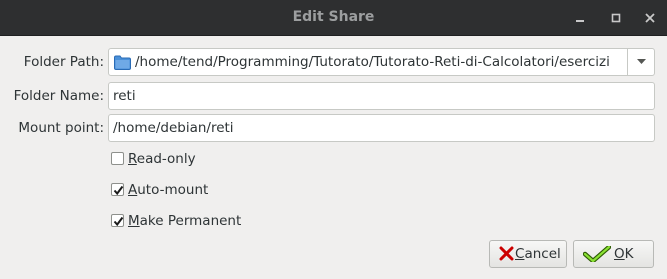 The width and height of the screenshot is (667, 279). I want to click on make-permanent-checkbox, so click(117, 220).